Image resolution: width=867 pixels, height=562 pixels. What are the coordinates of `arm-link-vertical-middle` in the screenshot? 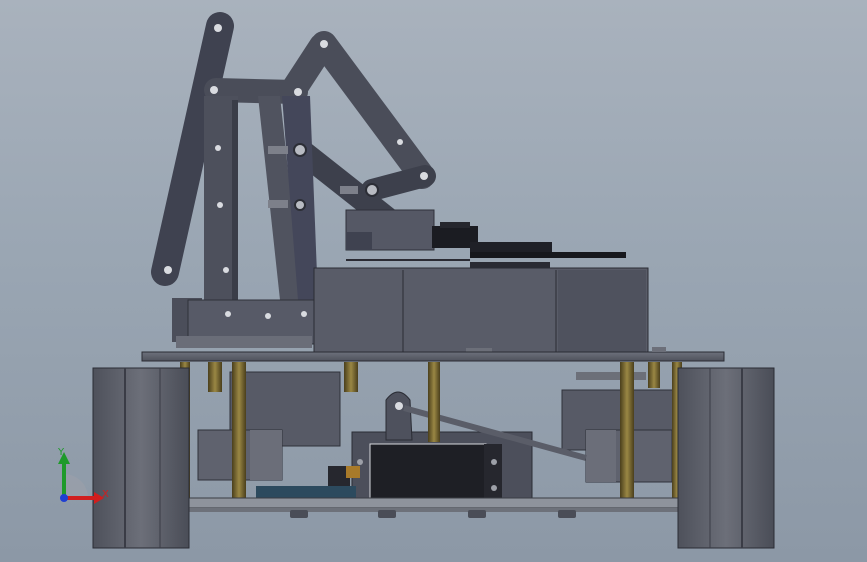 It's located at (288, 198).